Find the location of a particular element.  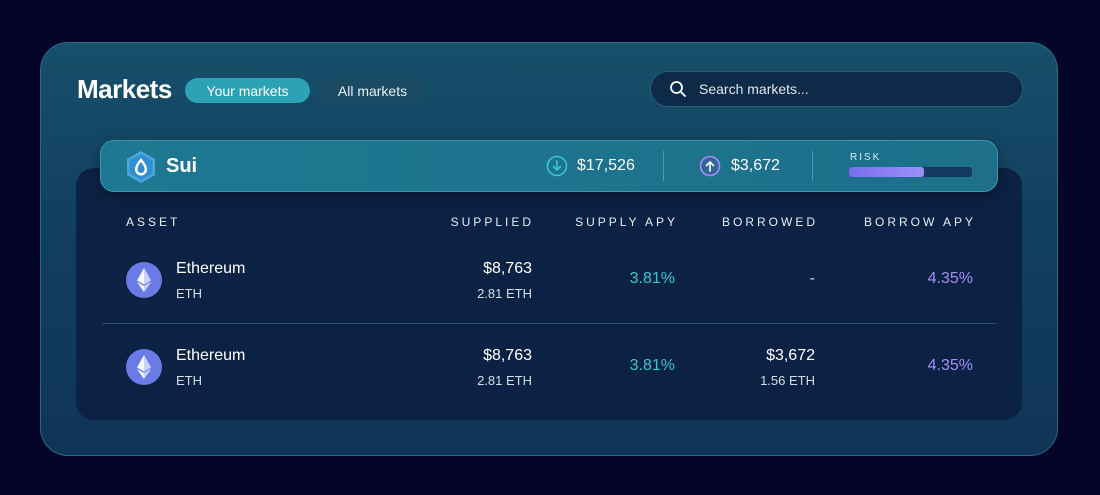

risk-bar is located at coordinates (910, 172).